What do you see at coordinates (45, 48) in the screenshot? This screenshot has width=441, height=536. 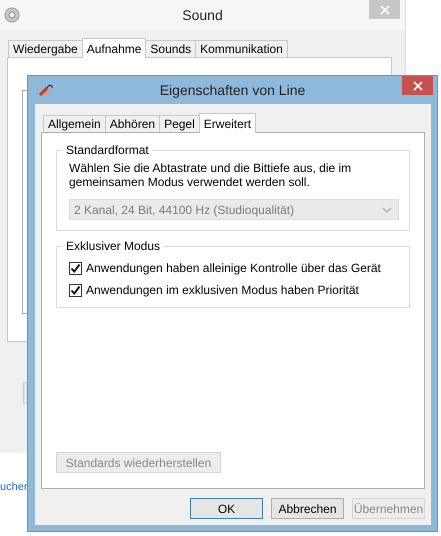 I see `tab: Wiedergabe` at bounding box center [45, 48].